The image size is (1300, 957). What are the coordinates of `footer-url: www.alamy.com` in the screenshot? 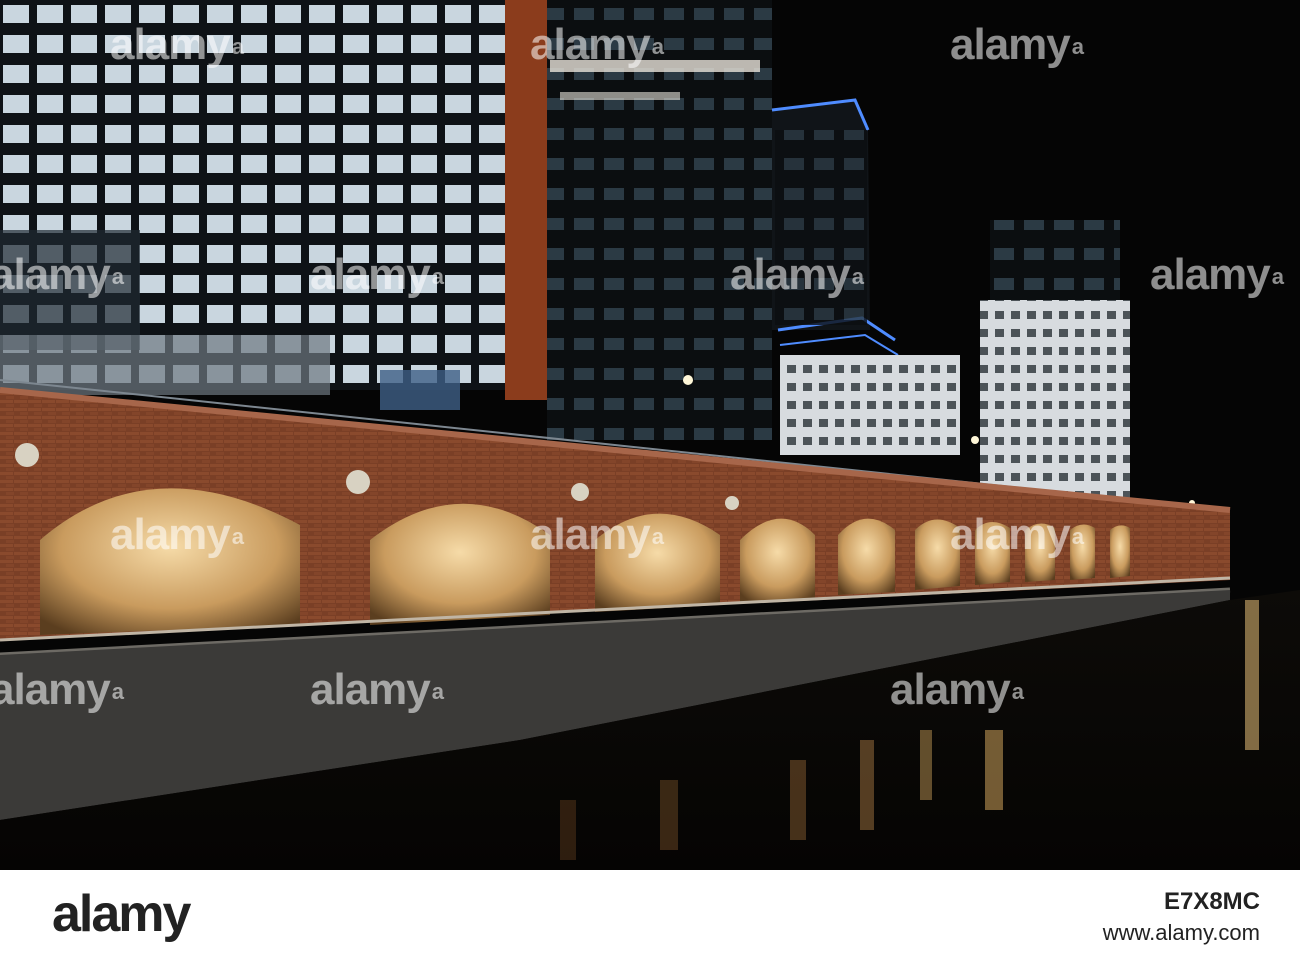 It's located at (1181, 933).